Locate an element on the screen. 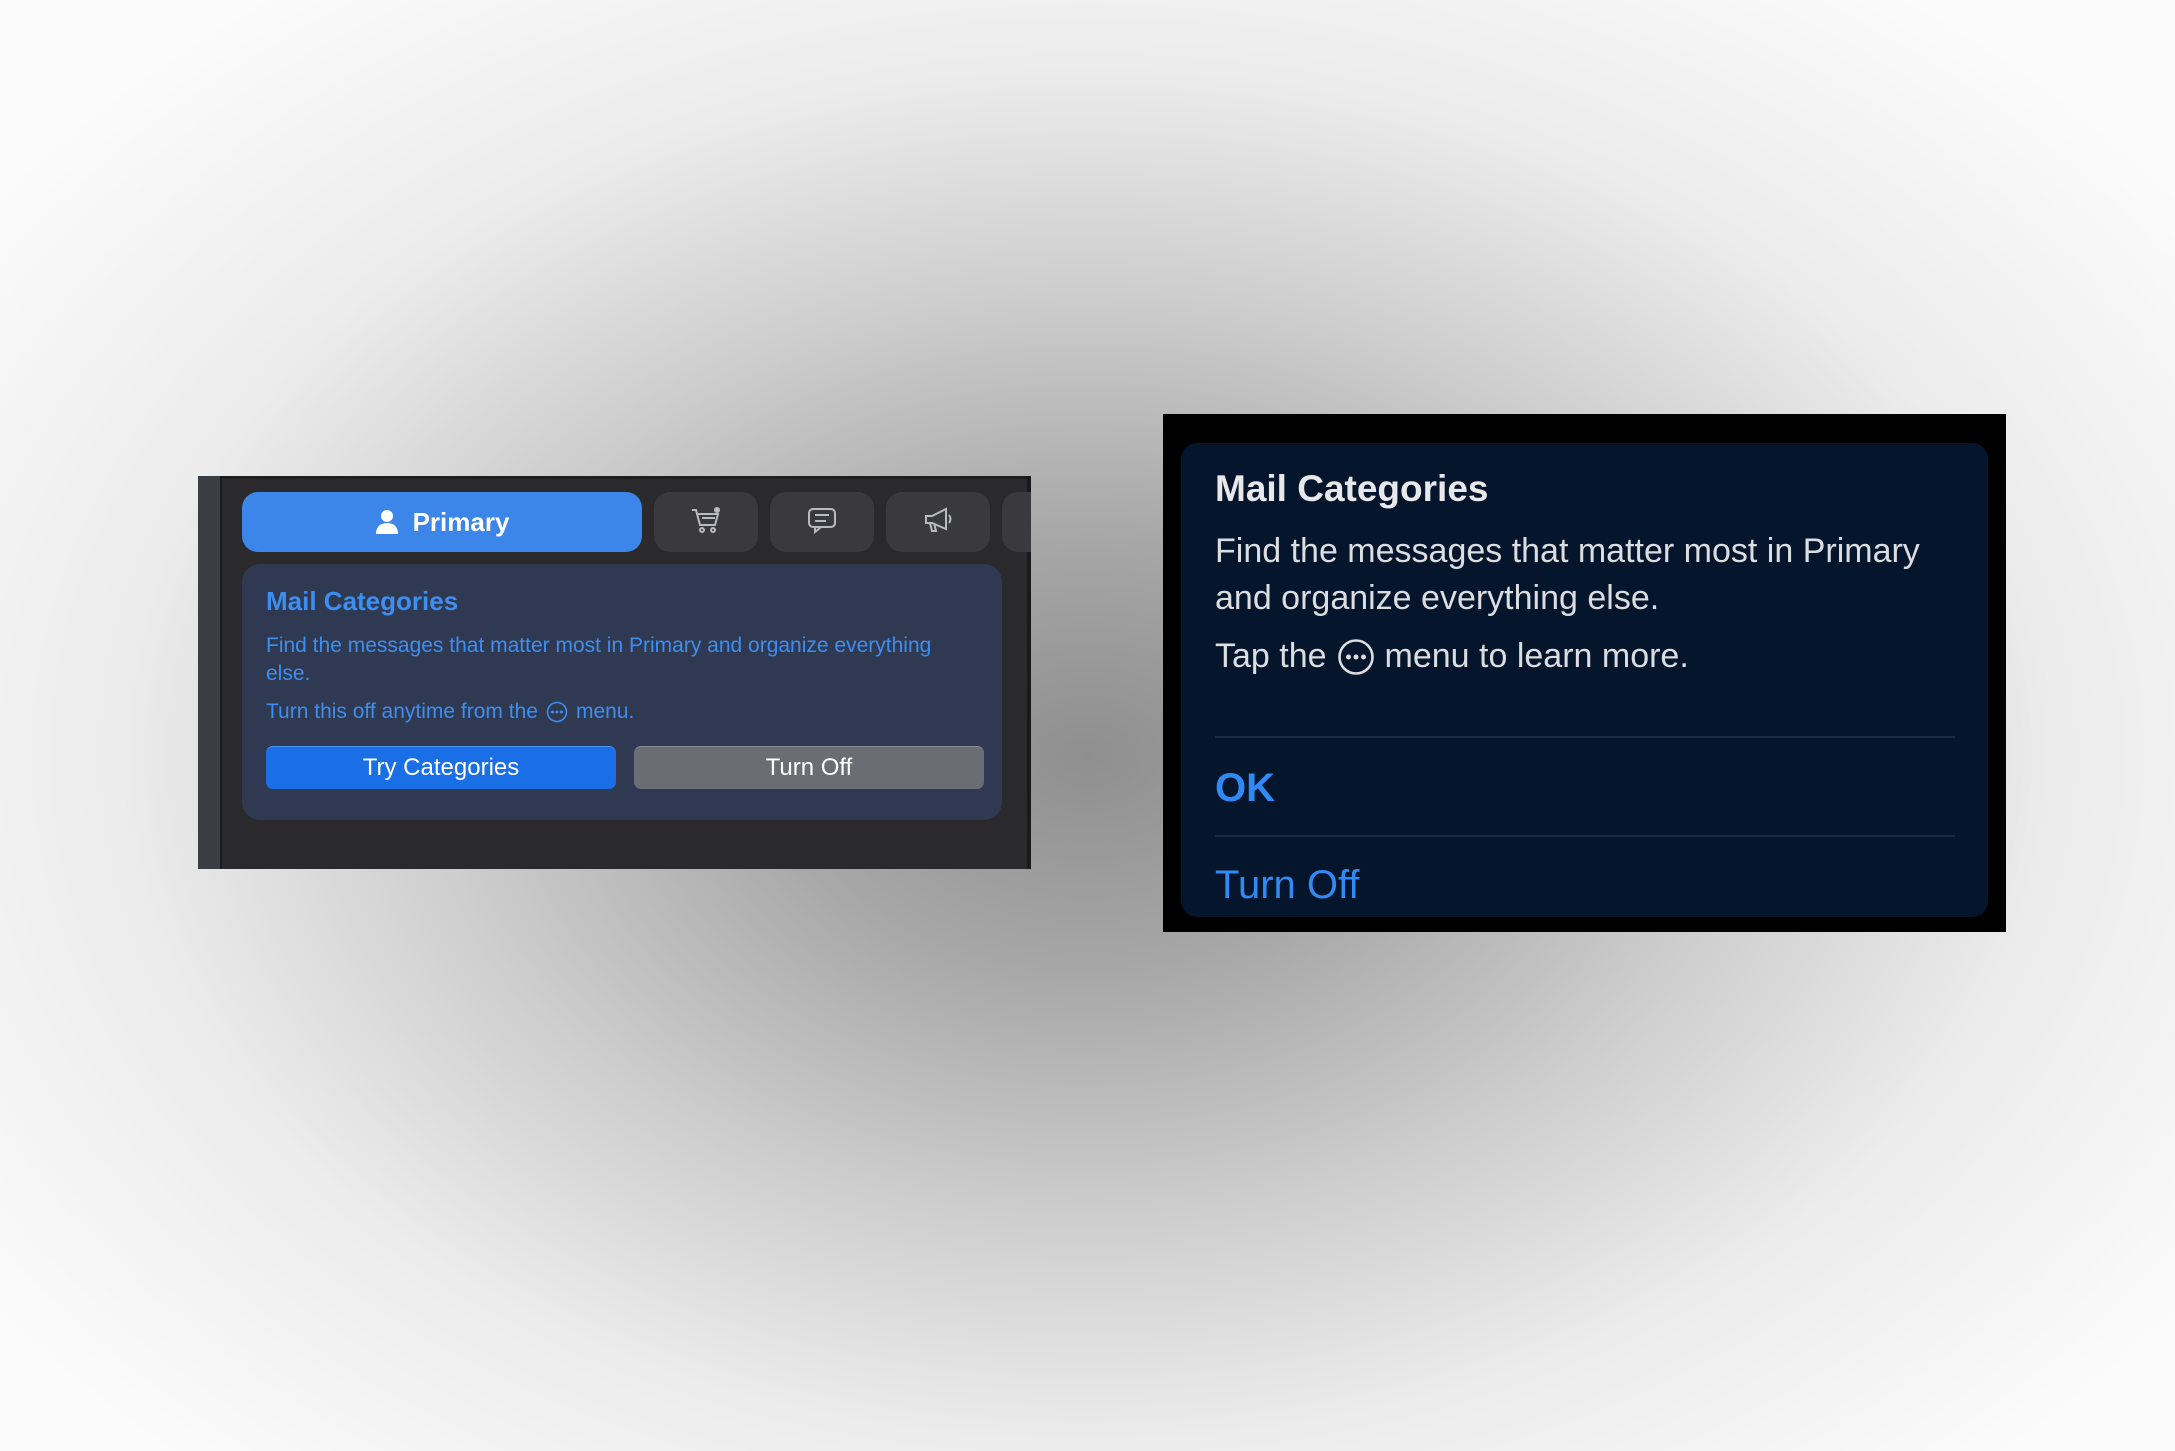 Image resolution: width=2175 pixels, height=1451 pixels. cart-icon is located at coordinates (706, 522).